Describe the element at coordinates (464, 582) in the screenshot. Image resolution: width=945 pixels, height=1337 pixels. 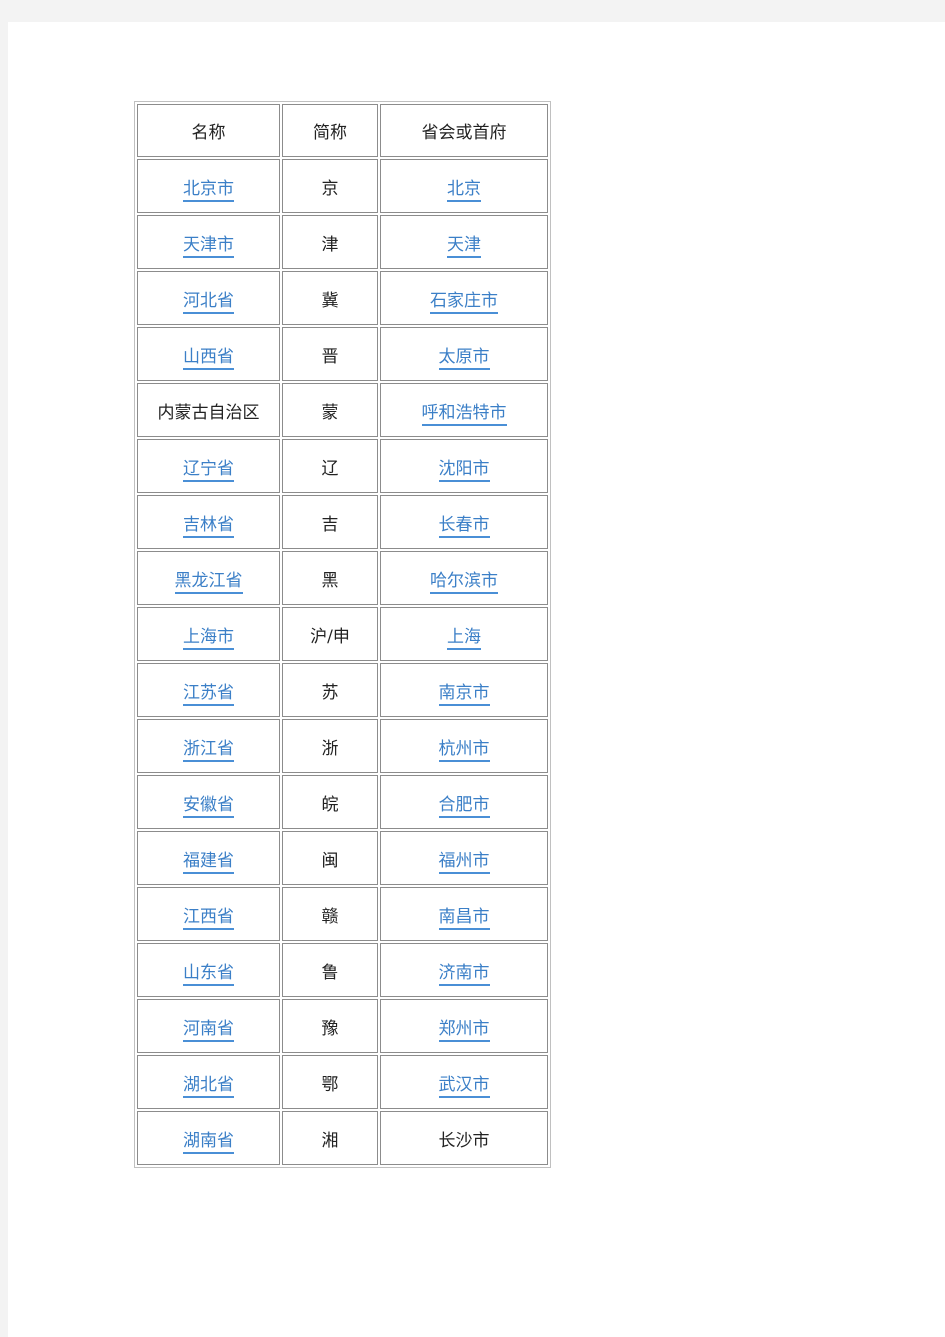
I see `capital-cell-link: 哈尔滨市` at that location.